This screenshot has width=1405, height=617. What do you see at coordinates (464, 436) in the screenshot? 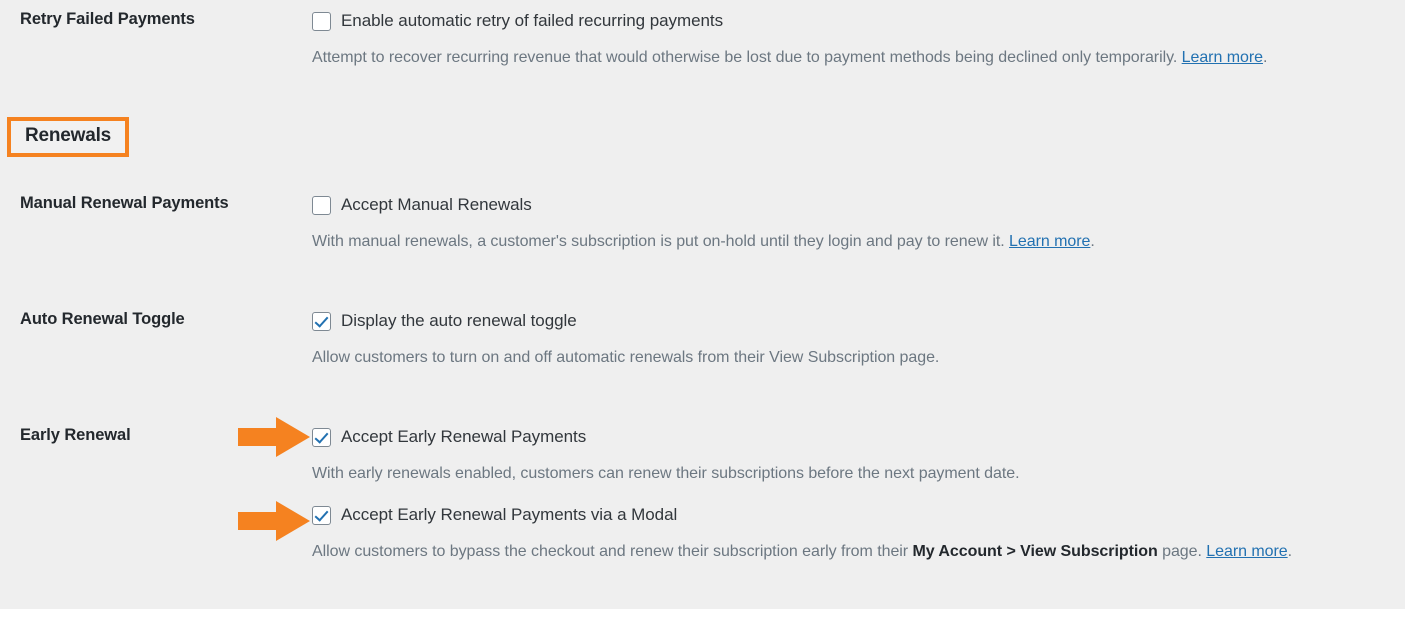
I see `checkbox-label-accept-early-renewal-payments: Accept Early Renewal Payments` at bounding box center [464, 436].